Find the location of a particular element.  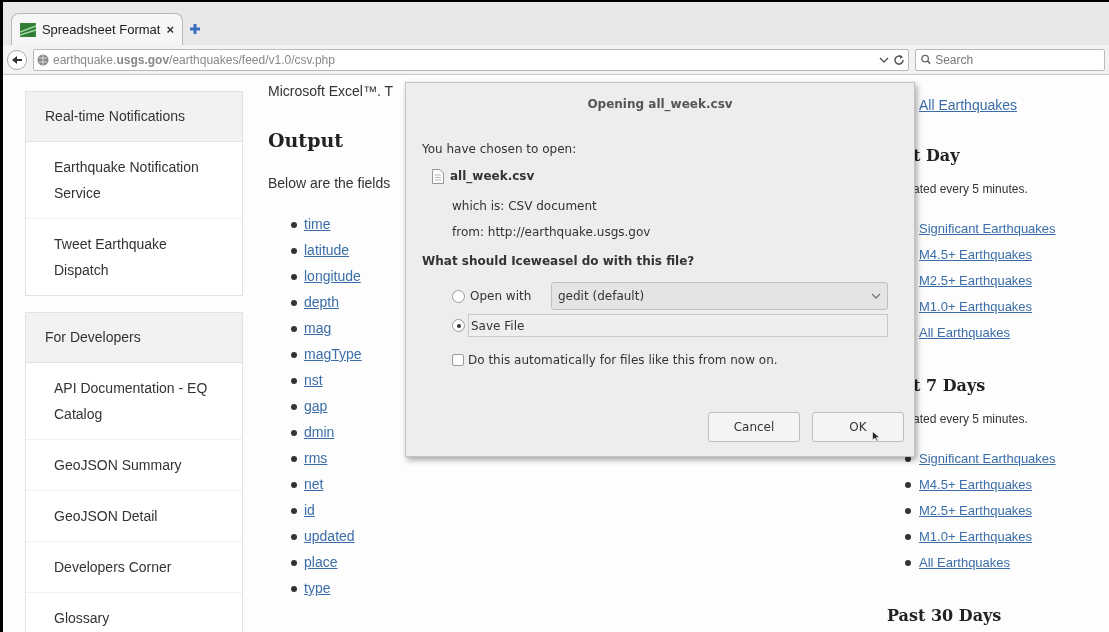

spreadsheet-icon is located at coordinates (28, 29).